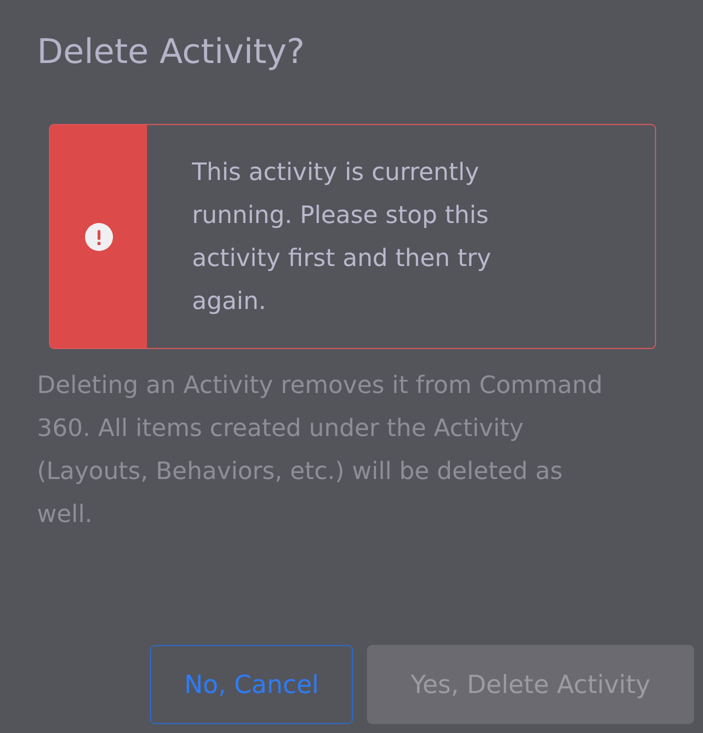  I want to click on dialog-title: Delete Activity?, so click(171, 52).